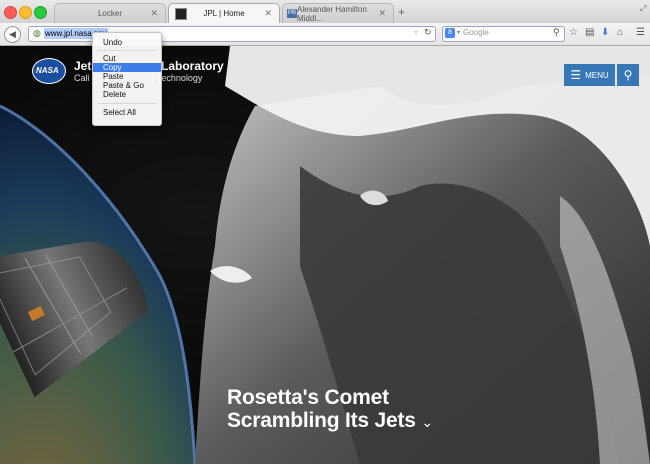 The width and height of the screenshot is (650, 464). What do you see at coordinates (589, 32) in the screenshot?
I see `bookmarks-list-icon: ▤` at bounding box center [589, 32].